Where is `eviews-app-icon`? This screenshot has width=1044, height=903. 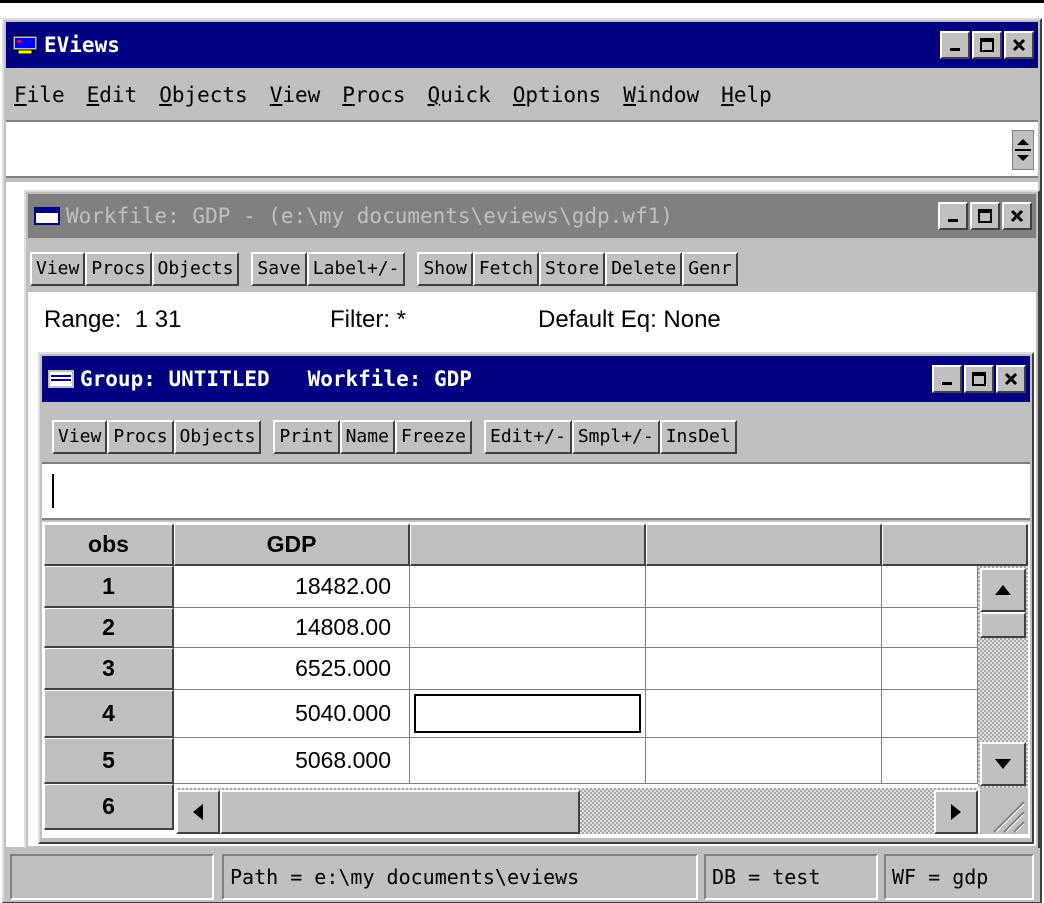
eviews-app-icon is located at coordinates (25, 45).